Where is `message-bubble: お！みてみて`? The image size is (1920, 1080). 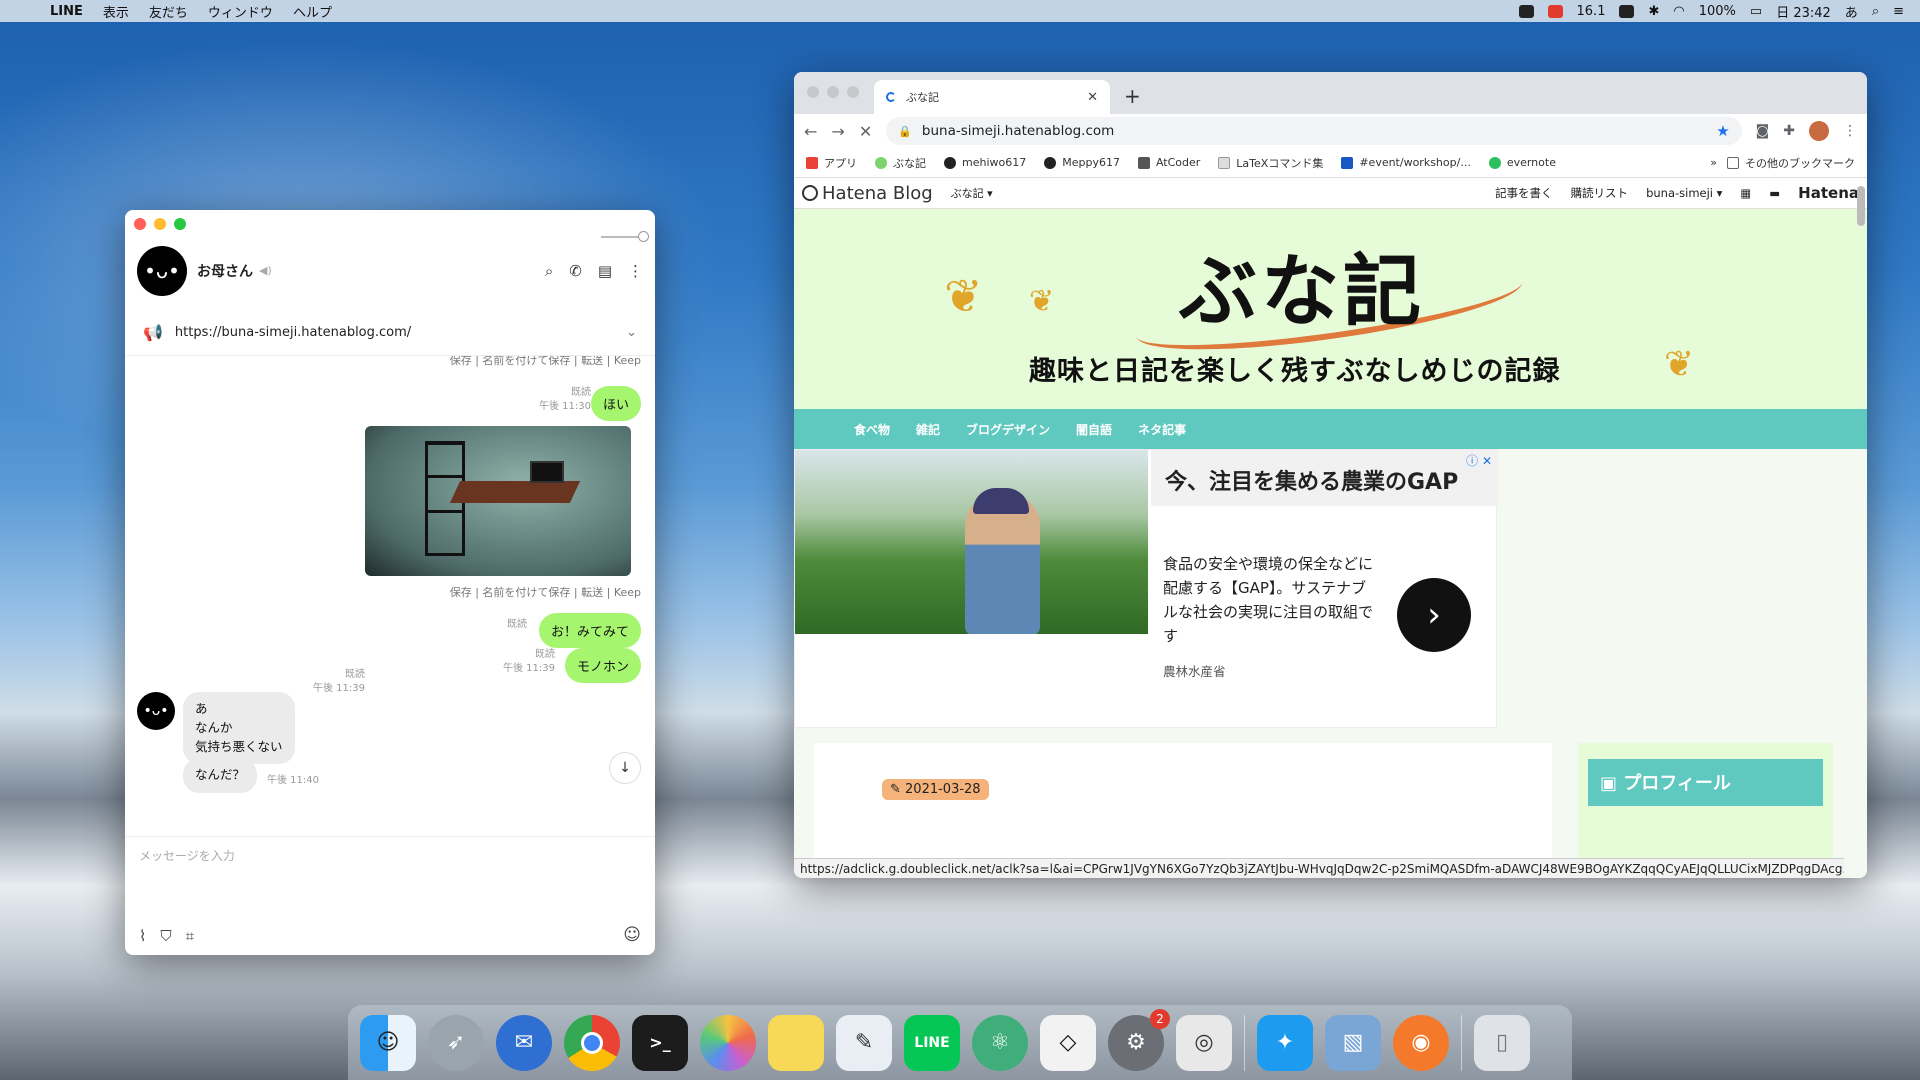
message-bubble: お！みてみて is located at coordinates (589, 630).